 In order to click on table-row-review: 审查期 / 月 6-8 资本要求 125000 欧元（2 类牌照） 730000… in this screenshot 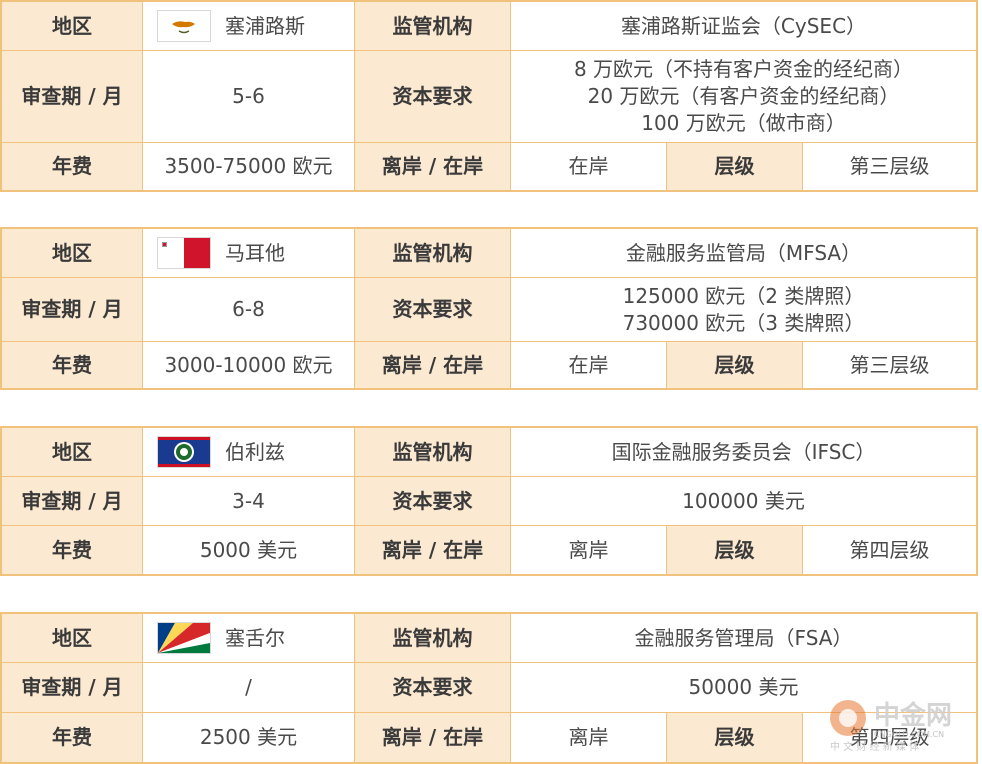, I will do `click(489, 309)`.